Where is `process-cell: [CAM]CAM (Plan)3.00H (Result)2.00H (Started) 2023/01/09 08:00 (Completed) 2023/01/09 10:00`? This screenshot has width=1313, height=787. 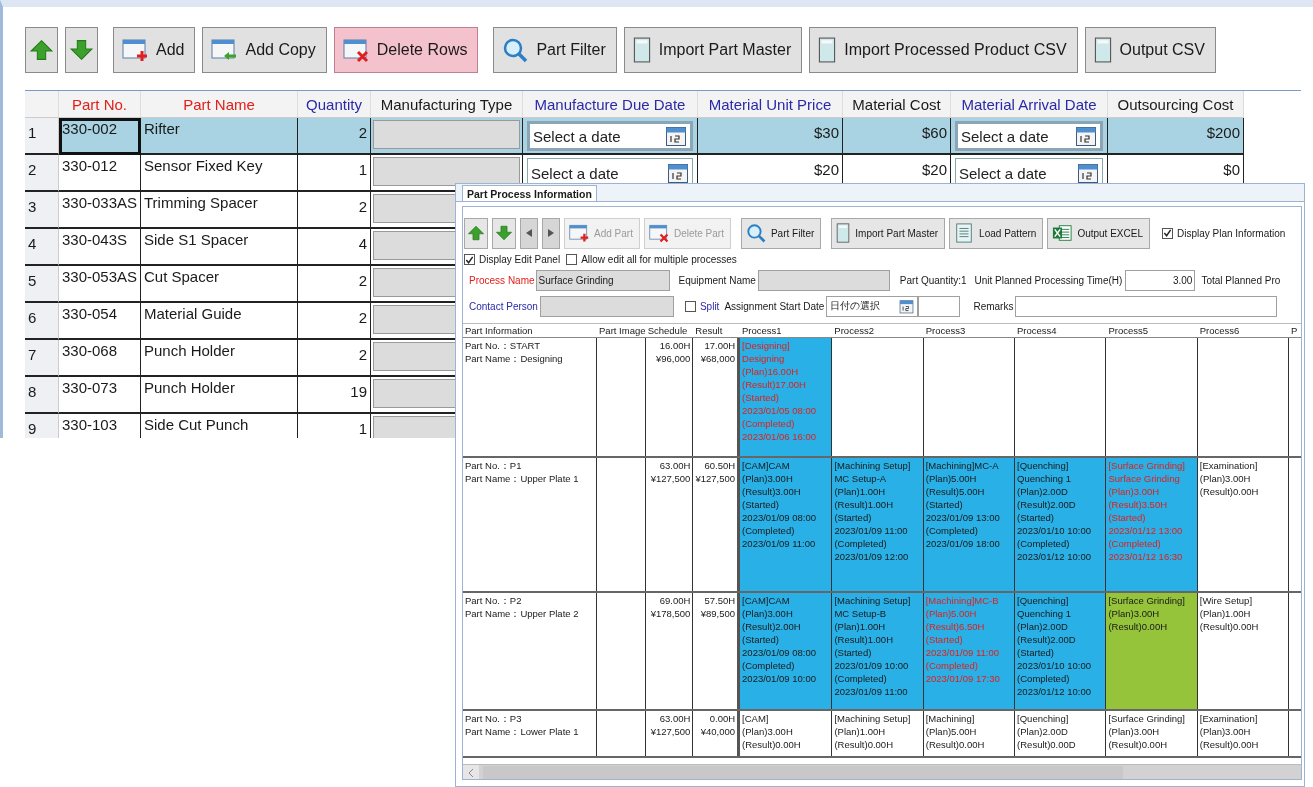 process-cell: [CAM]CAM (Plan)3.00H (Result)2.00H (Started) 2023/01/09 08:00 (Completed) 2023/01/09 10:00 is located at coordinates (786, 651).